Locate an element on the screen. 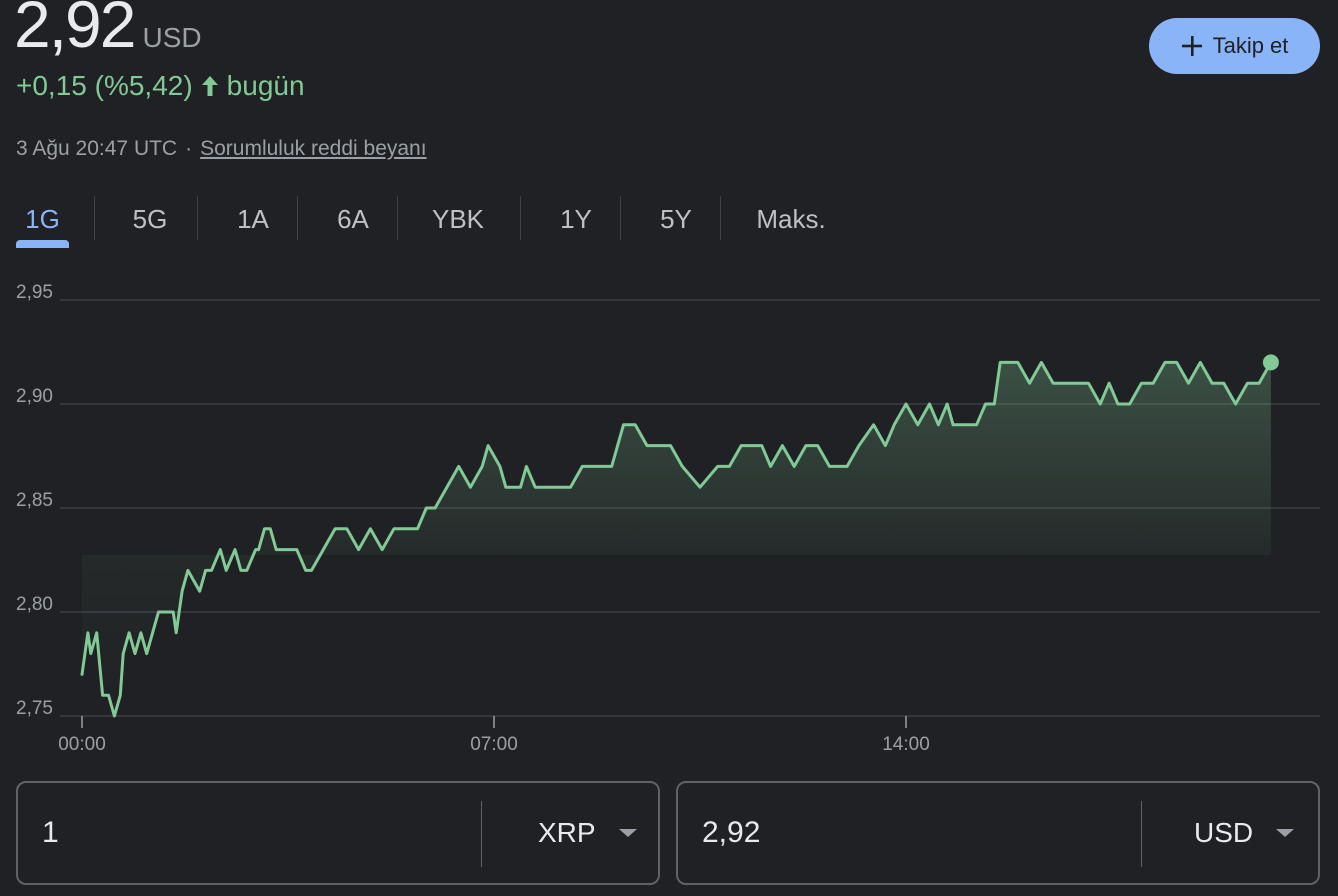  disclaimer-link: Sorumluluk reddi beyanı is located at coordinates (313, 149).